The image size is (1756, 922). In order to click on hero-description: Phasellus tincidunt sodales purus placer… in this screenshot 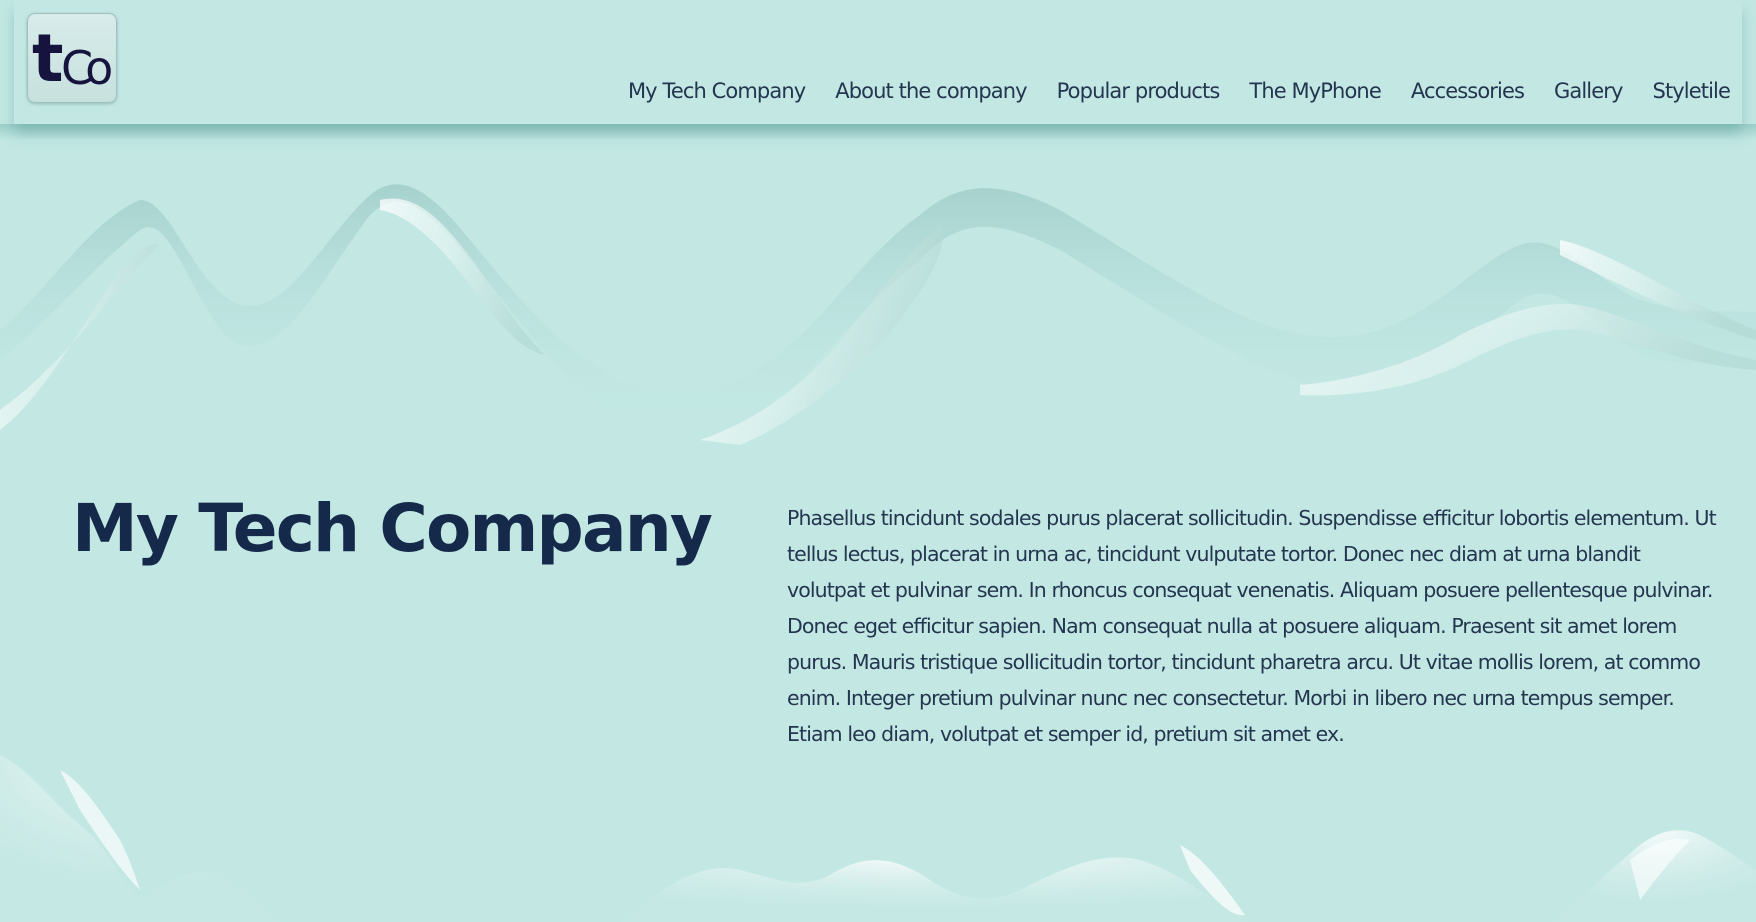, I will do `click(1252, 626)`.